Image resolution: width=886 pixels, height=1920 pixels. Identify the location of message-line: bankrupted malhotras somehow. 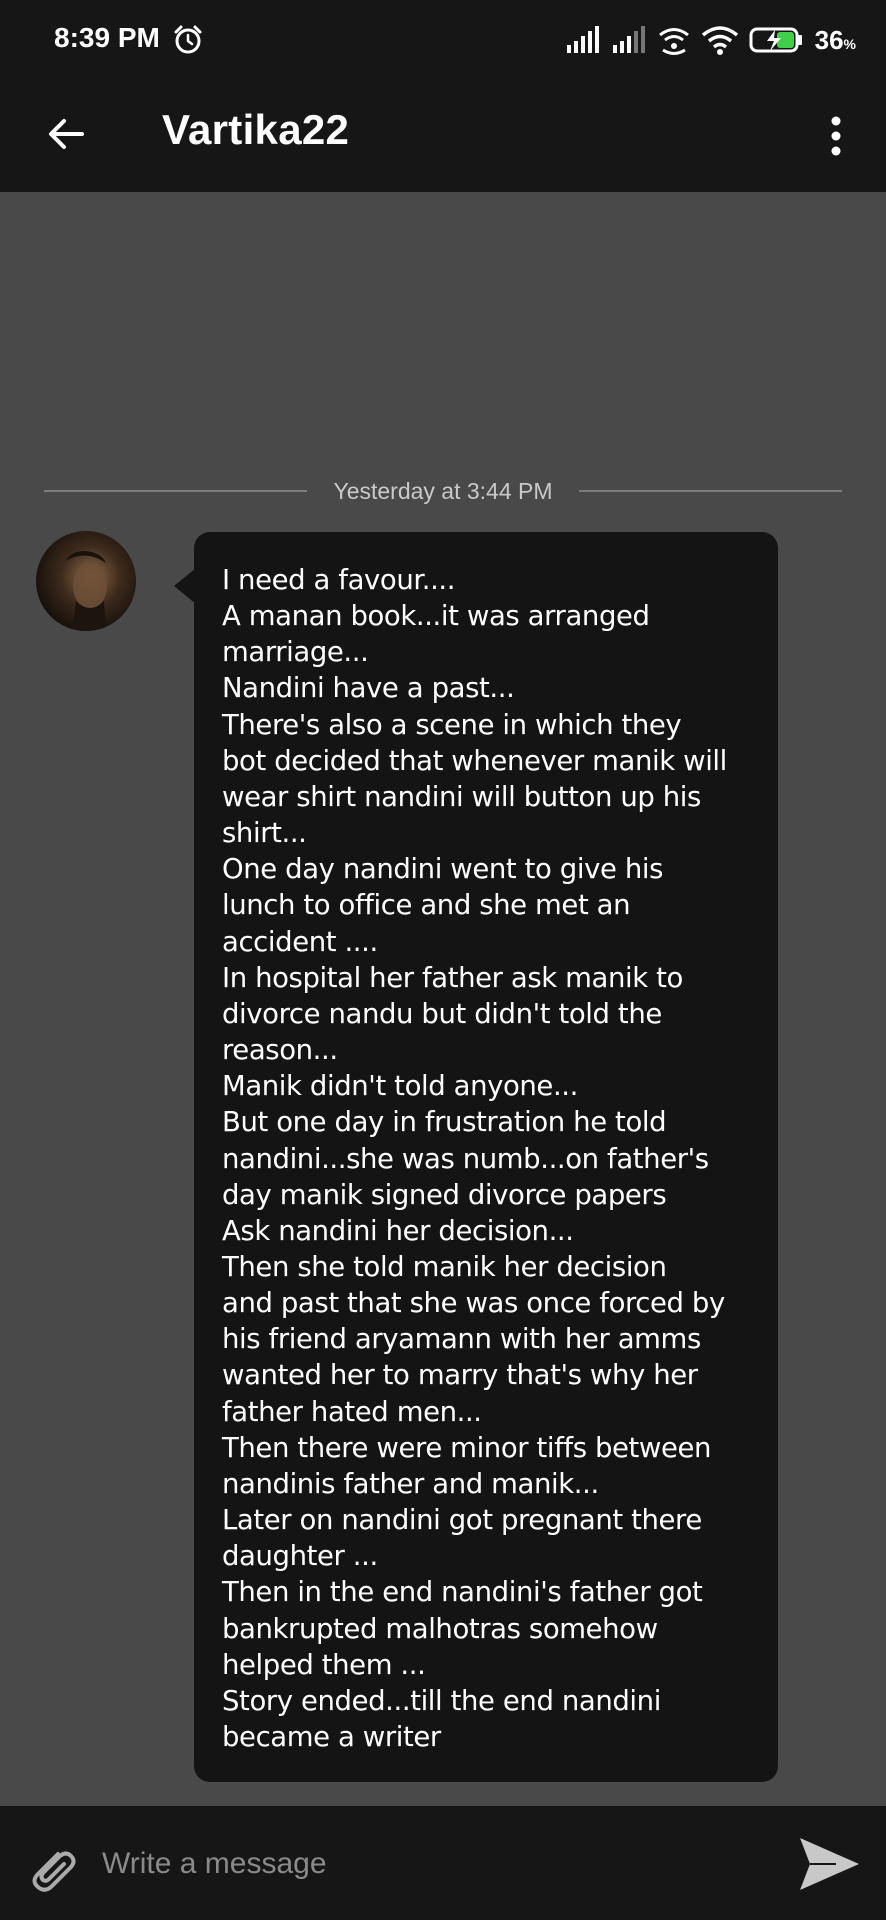
(440, 1628).